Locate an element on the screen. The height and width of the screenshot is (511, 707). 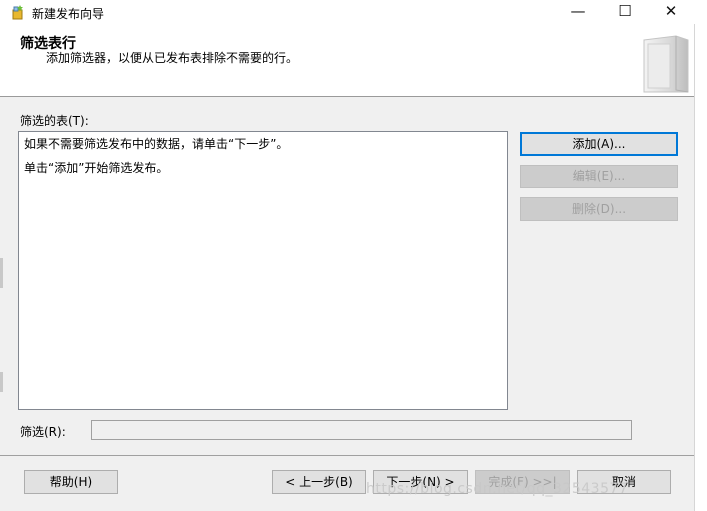
help-button: 帮助(H) is located at coordinates (71, 482).